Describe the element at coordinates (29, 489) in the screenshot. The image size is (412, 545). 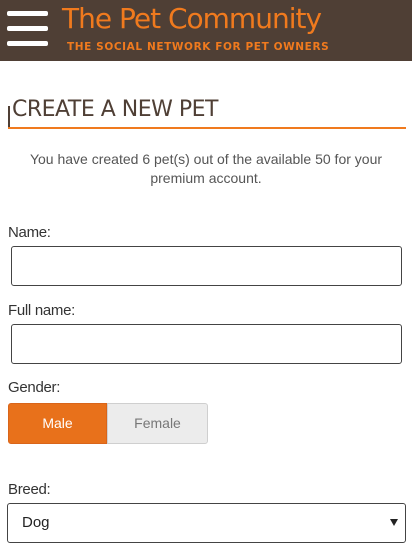
I see `breed-label: Breed:` at that location.